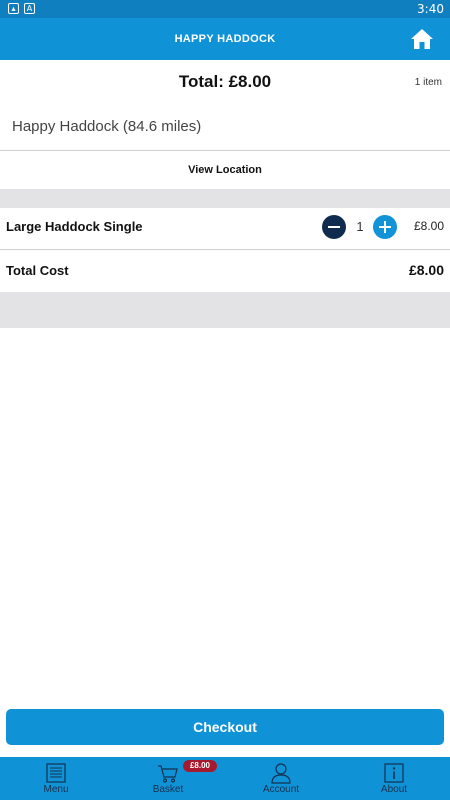 This screenshot has width=450, height=800. What do you see at coordinates (13, 8) in the screenshot?
I see `image-icon: ▴` at bounding box center [13, 8].